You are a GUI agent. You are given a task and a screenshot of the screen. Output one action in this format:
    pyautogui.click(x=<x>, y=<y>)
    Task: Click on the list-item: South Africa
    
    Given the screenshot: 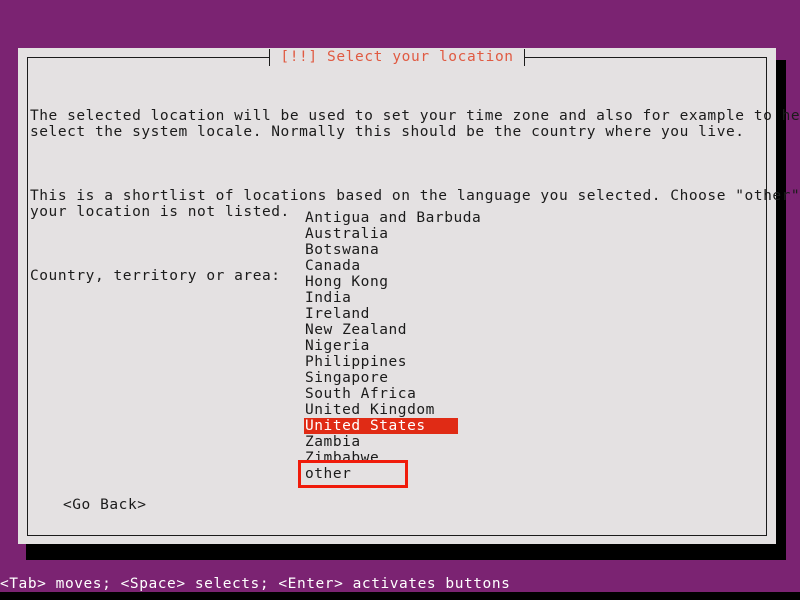 What is the action you would take?
    pyautogui.click(x=360, y=394)
    